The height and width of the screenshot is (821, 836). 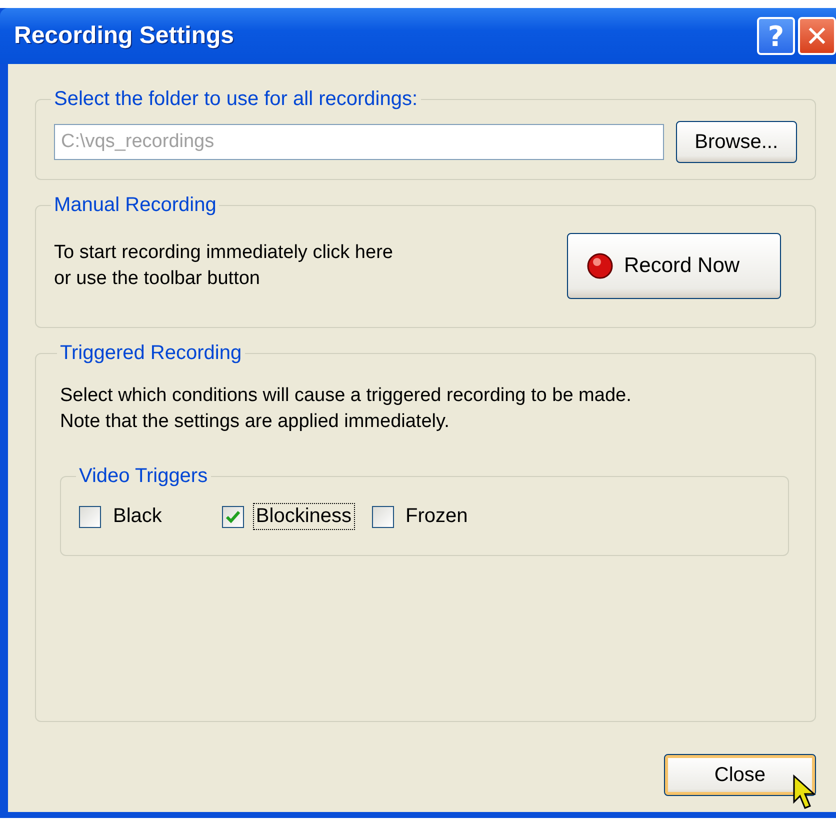 What do you see at coordinates (137, 516) in the screenshot?
I see `checkbox-label: Black` at bounding box center [137, 516].